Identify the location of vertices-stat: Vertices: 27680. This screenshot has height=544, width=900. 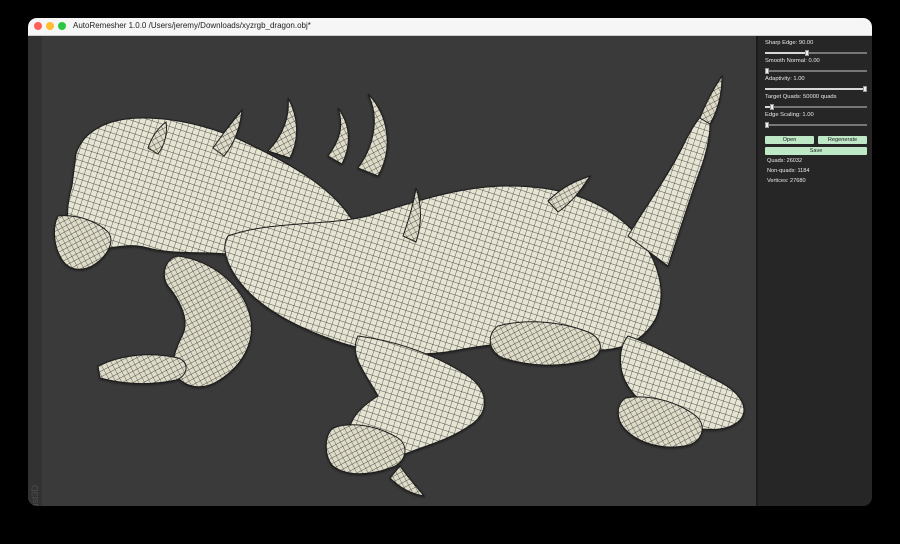
(786, 181).